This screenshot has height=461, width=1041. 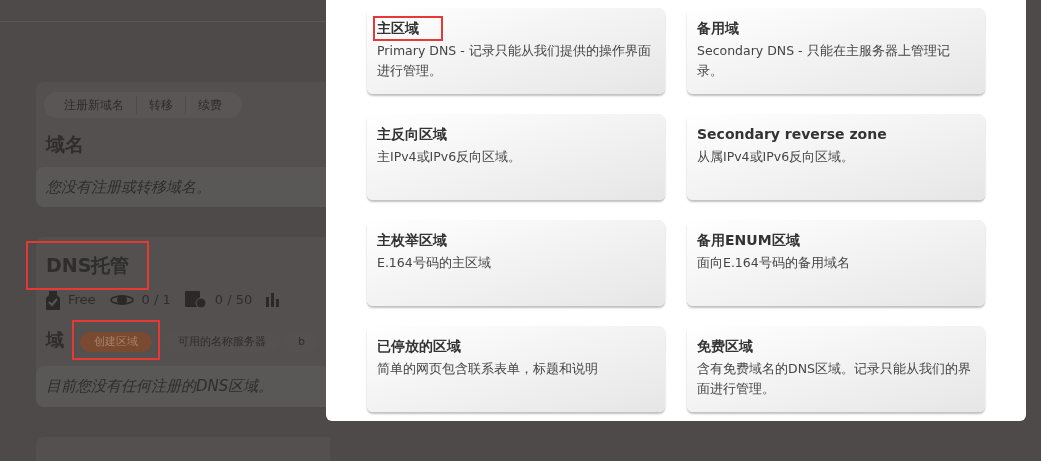 I want to click on zone-type-card: 备用ENUM区域 面向E.164号码的备用域名, so click(x=836, y=263).